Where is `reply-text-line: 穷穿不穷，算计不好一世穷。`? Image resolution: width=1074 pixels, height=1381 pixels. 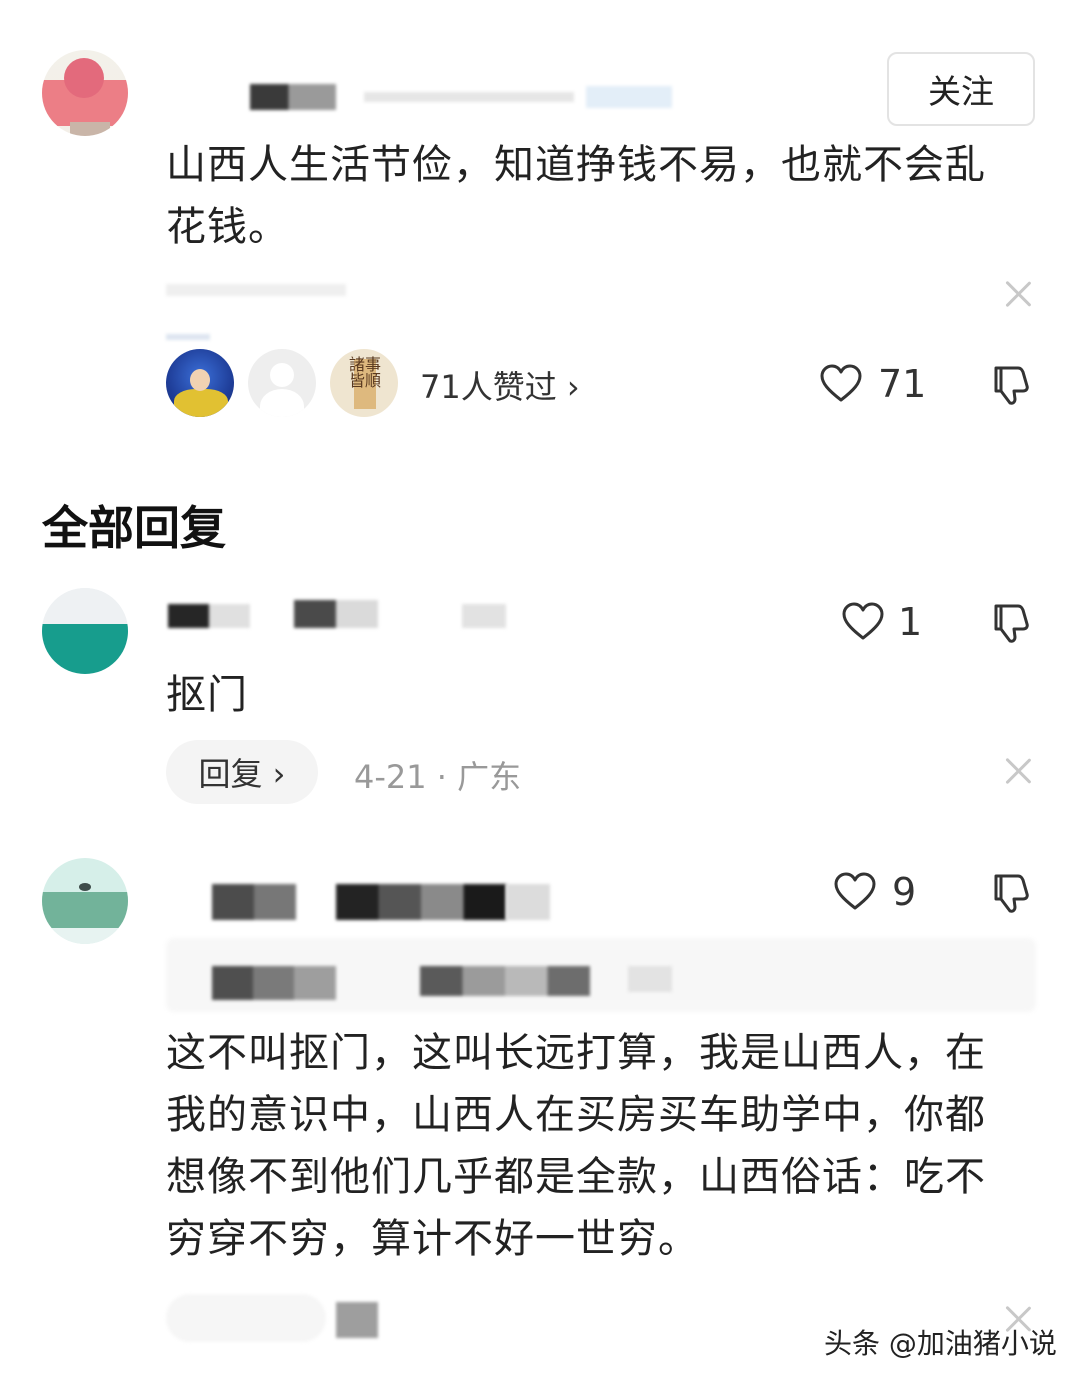
reply-text-line: 穷穿不穷，算计不好一世穷。 is located at coordinates (432, 1239).